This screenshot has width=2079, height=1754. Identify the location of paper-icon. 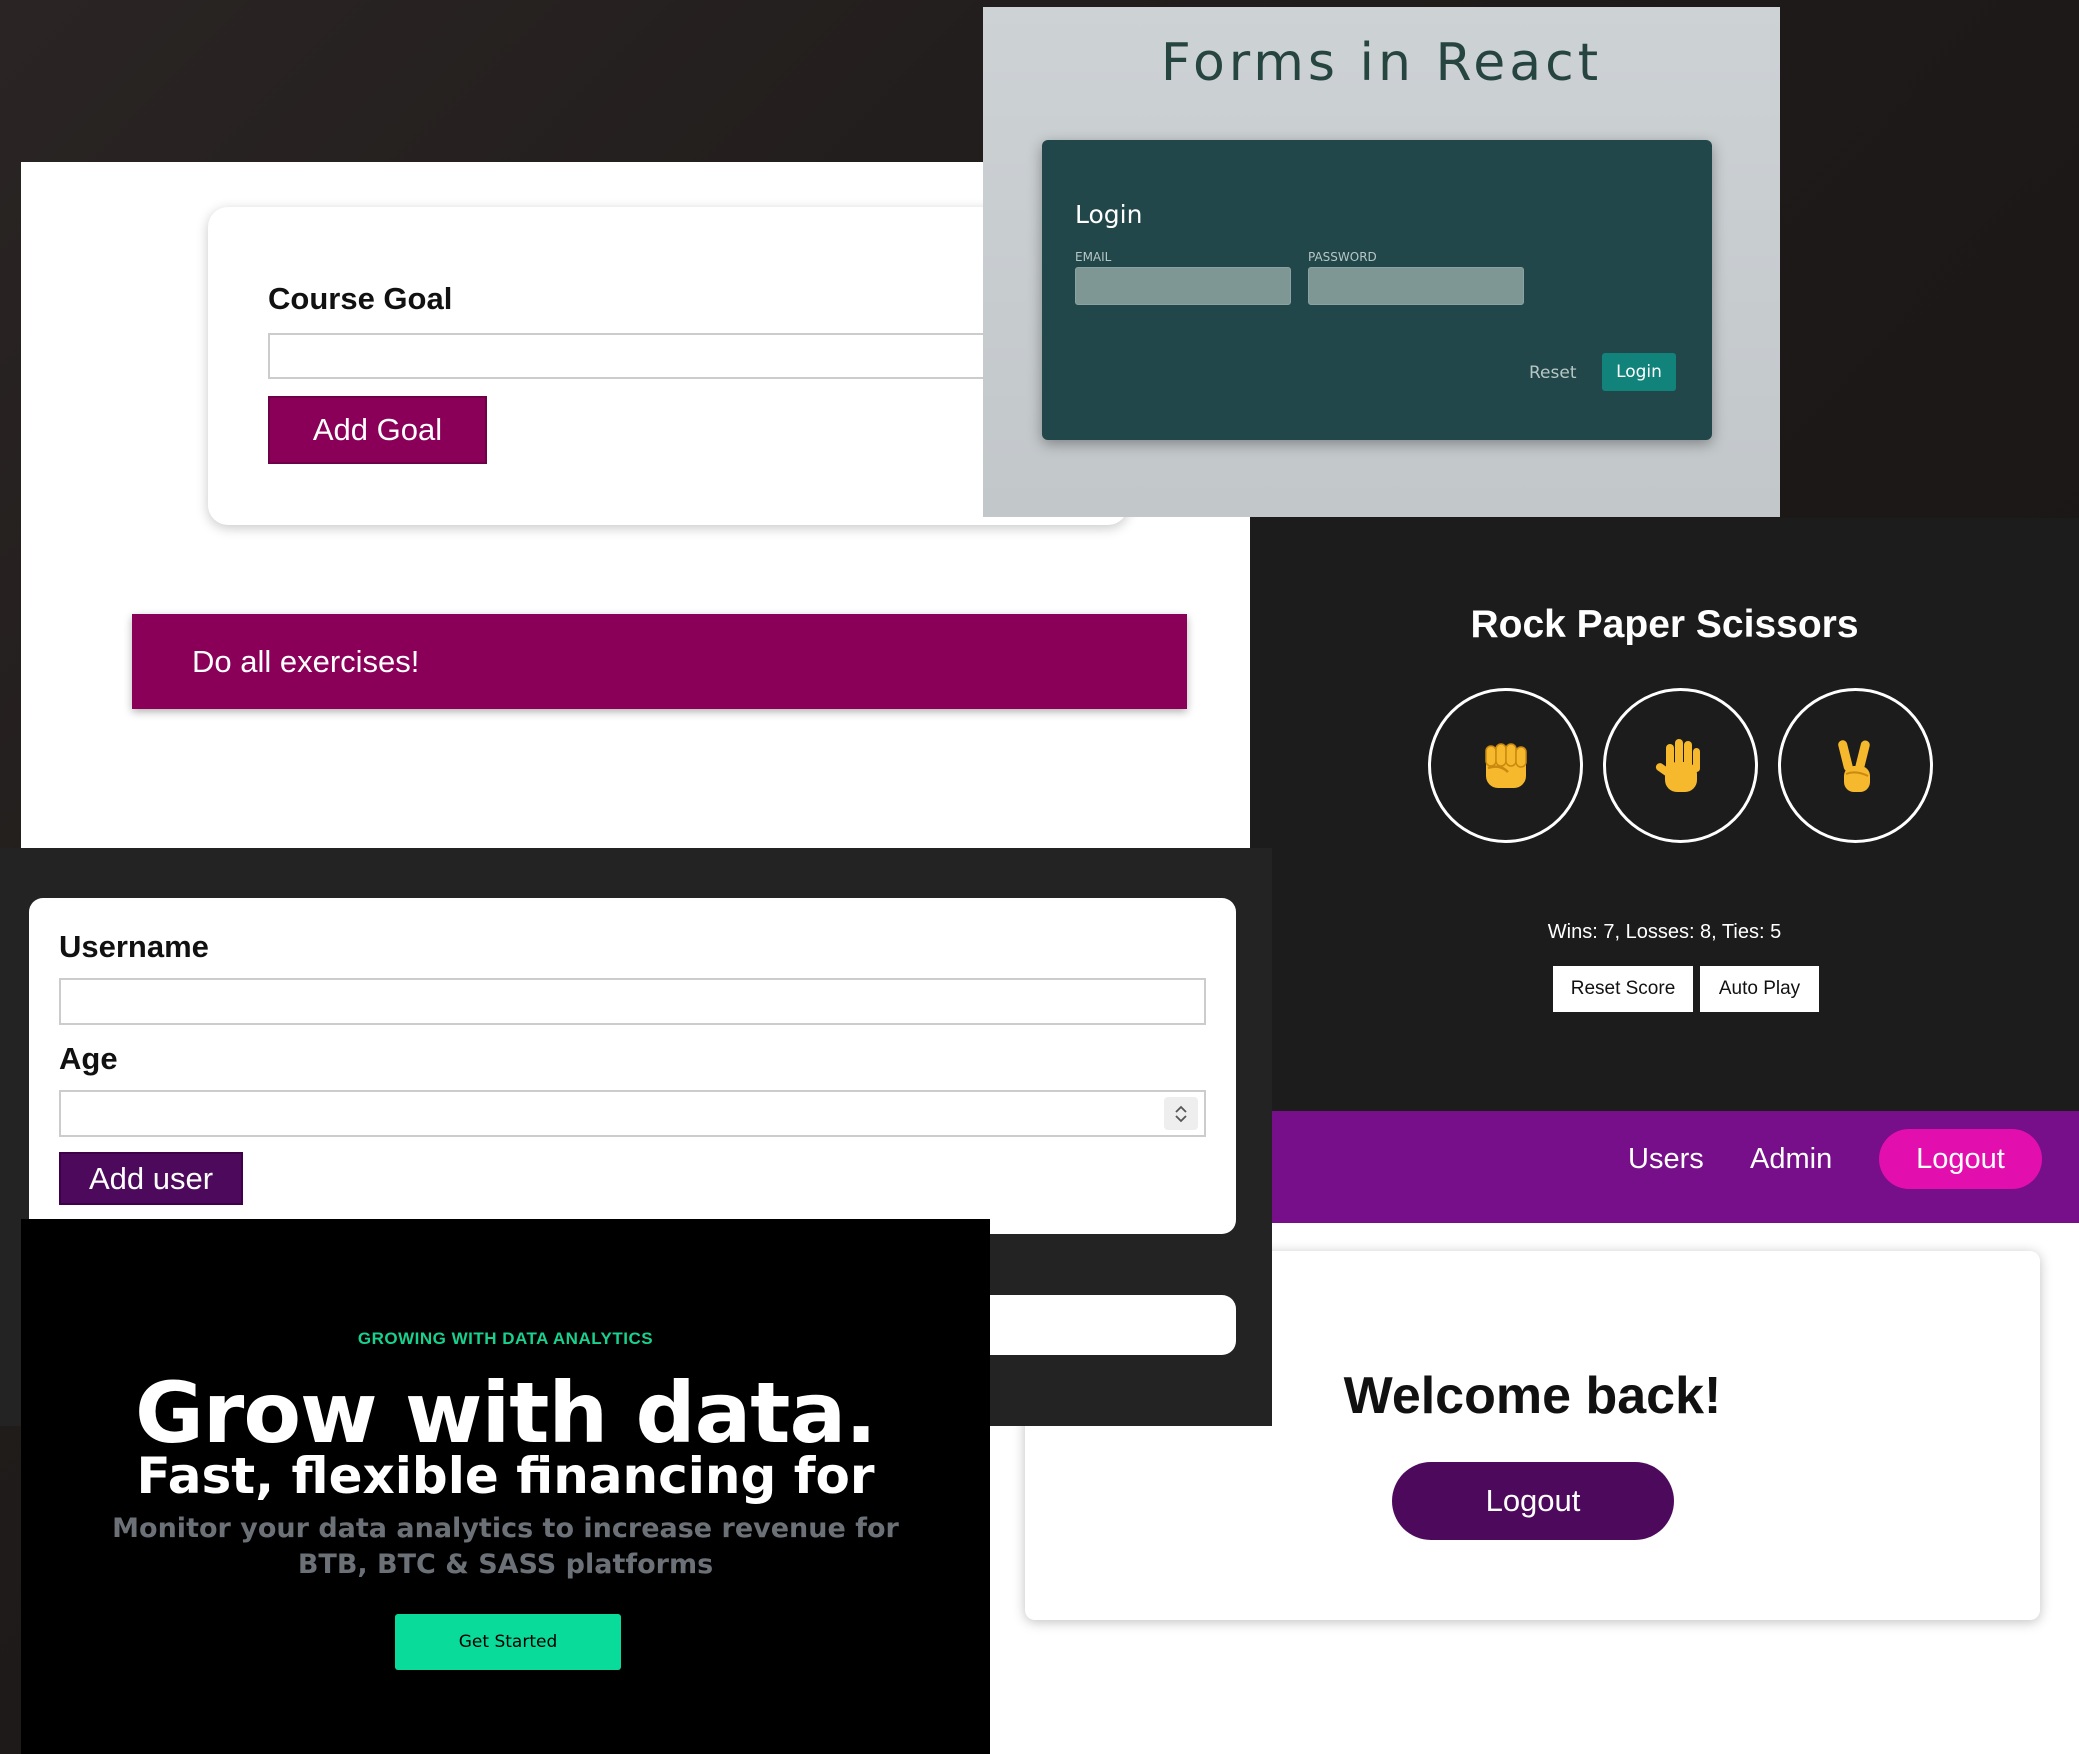
(1677, 765).